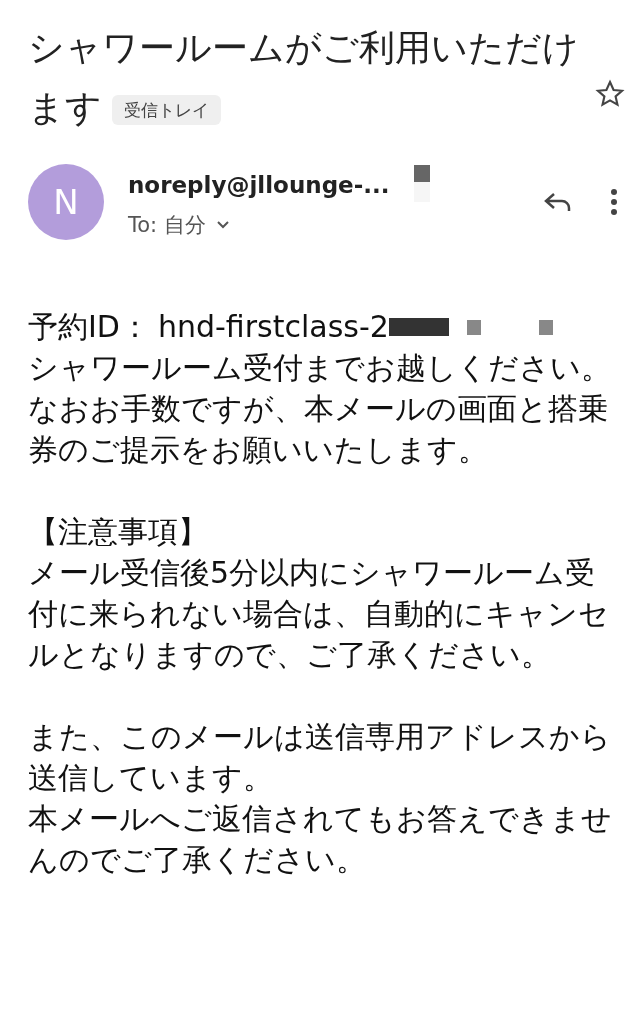  Describe the element at coordinates (321, 225) in the screenshot. I see `recipient-toggle: To: 自分` at that location.